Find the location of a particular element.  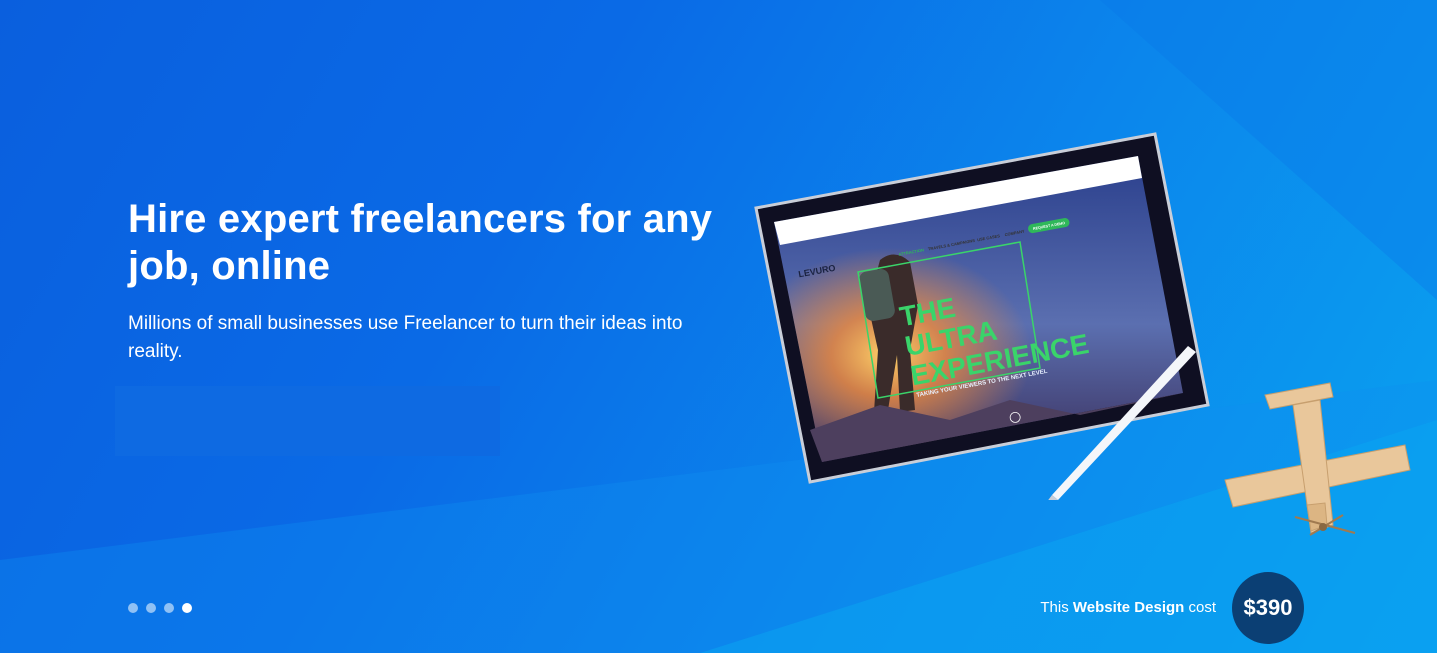

hero-cta-area is located at coordinates (307, 421).